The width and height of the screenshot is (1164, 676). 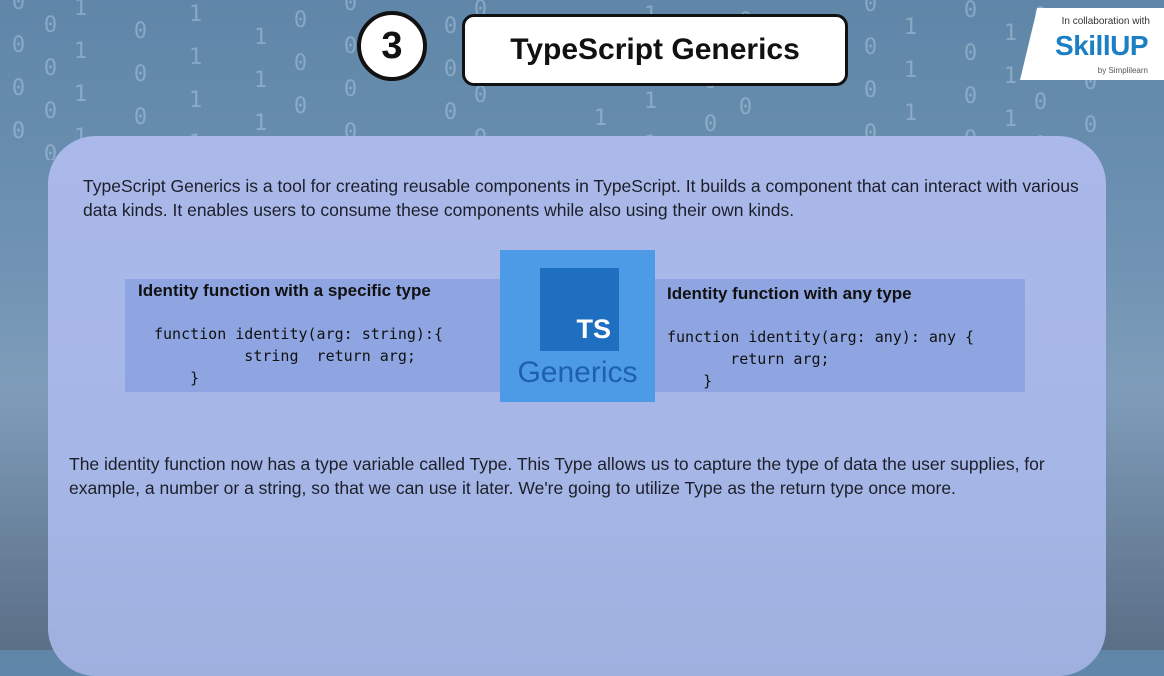 I want to click on specific-type-heading: Identity function with a specific type, so click(x=284, y=290).